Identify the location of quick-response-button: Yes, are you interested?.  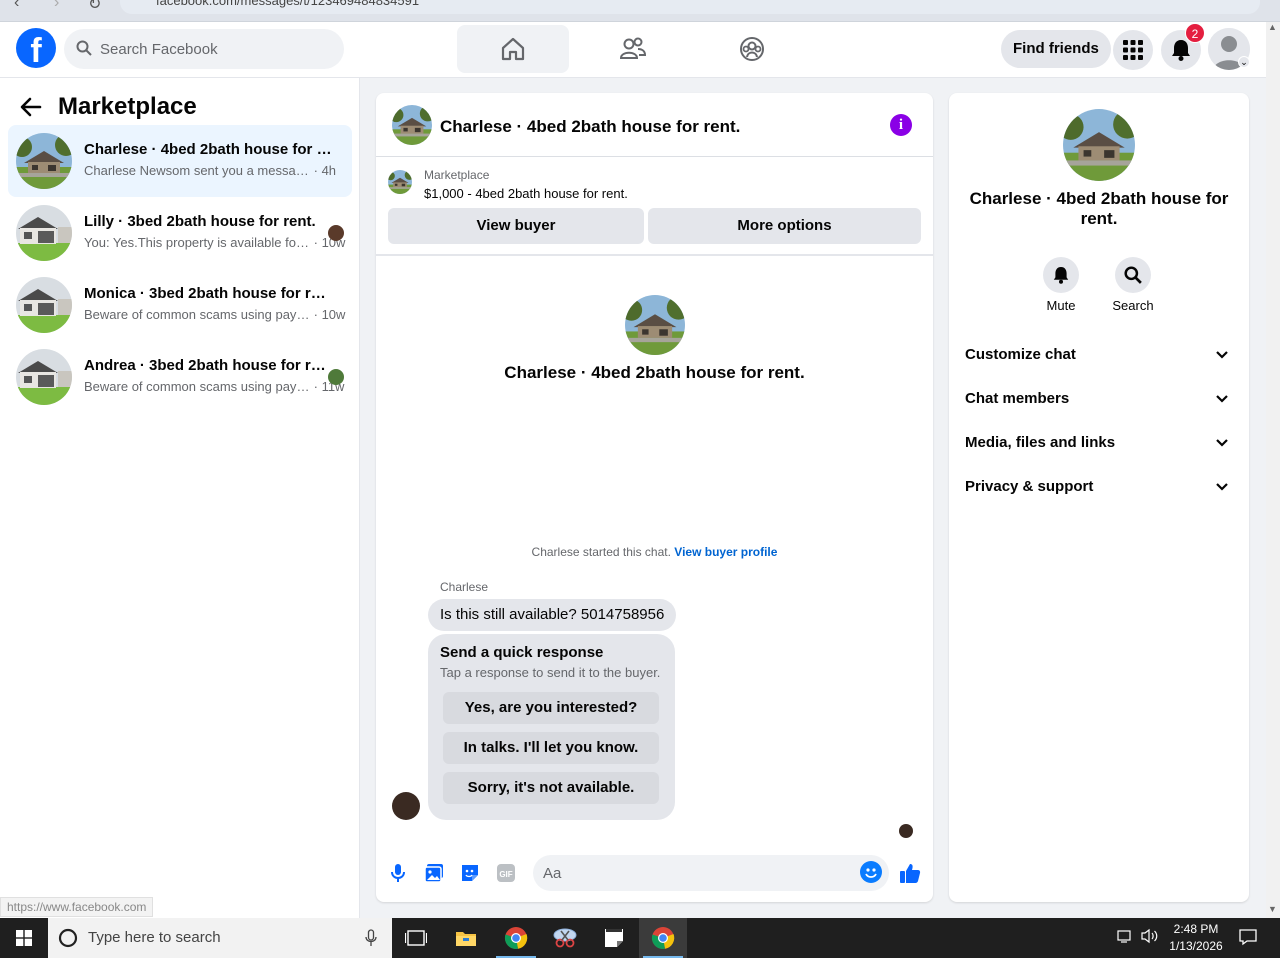
(551, 708).